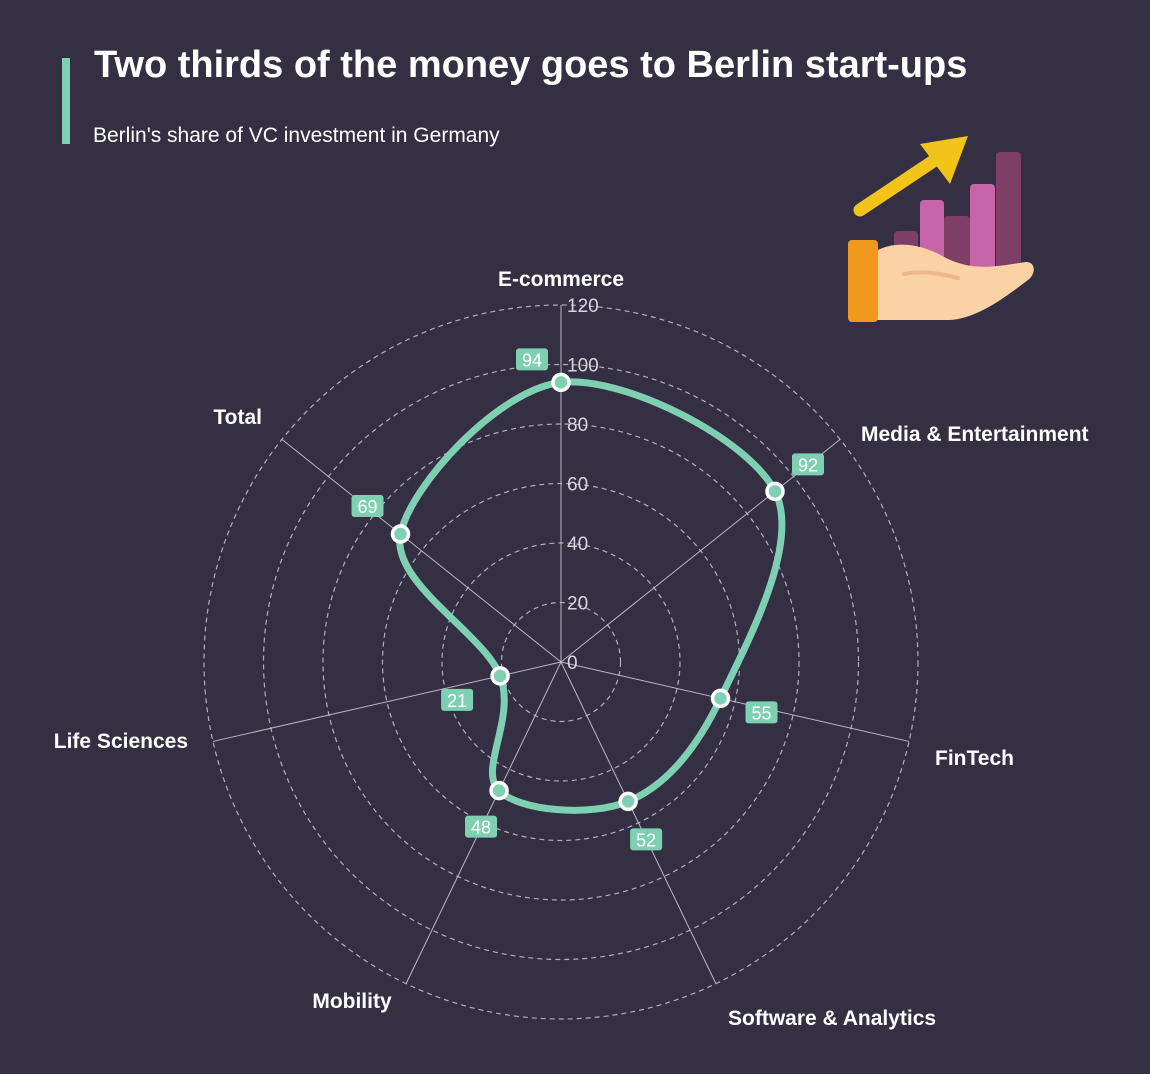  I want to click on radial-tick-label: 40, so click(577, 544).